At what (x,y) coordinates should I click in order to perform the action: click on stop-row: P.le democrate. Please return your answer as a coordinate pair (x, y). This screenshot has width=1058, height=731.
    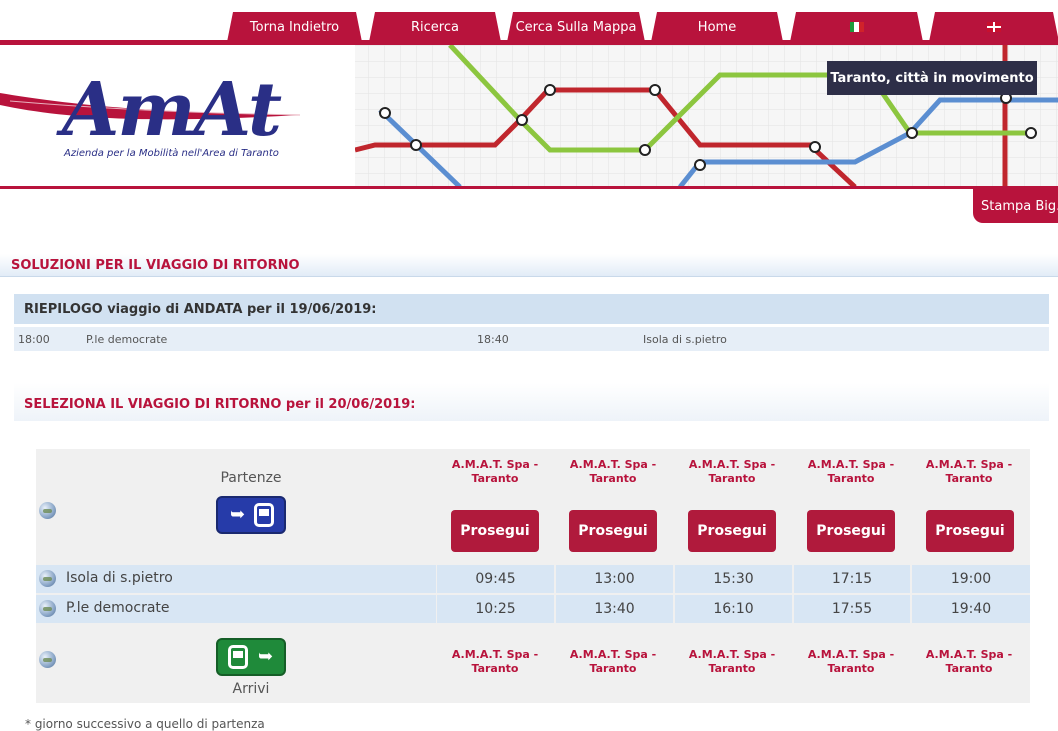
    Looking at the image, I should click on (236, 609).